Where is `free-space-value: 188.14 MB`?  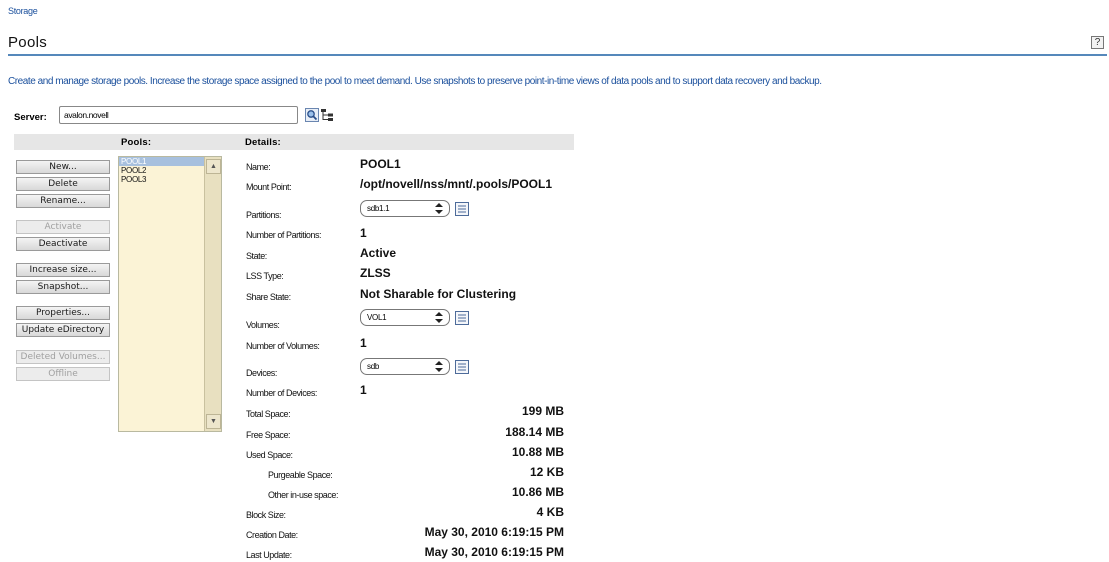
free-space-value: 188.14 MB is located at coordinates (534, 432).